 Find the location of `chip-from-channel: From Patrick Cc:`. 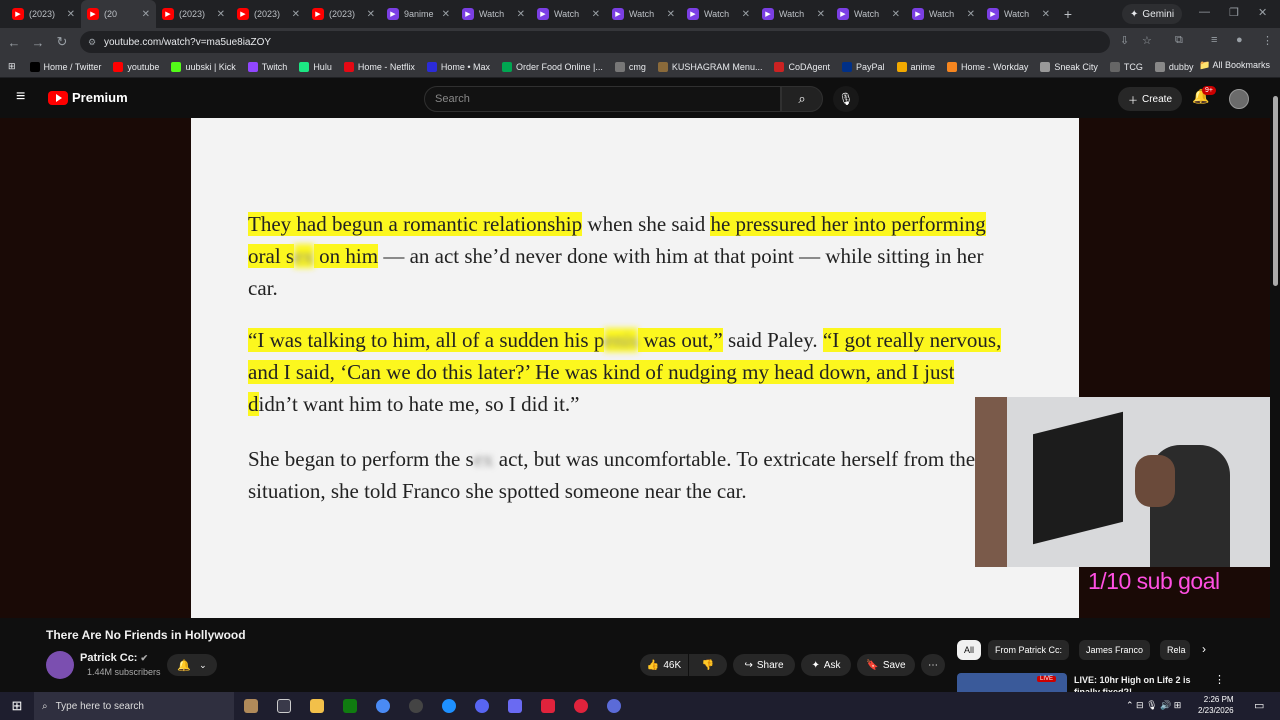

chip-from-channel: From Patrick Cc: is located at coordinates (1029, 650).